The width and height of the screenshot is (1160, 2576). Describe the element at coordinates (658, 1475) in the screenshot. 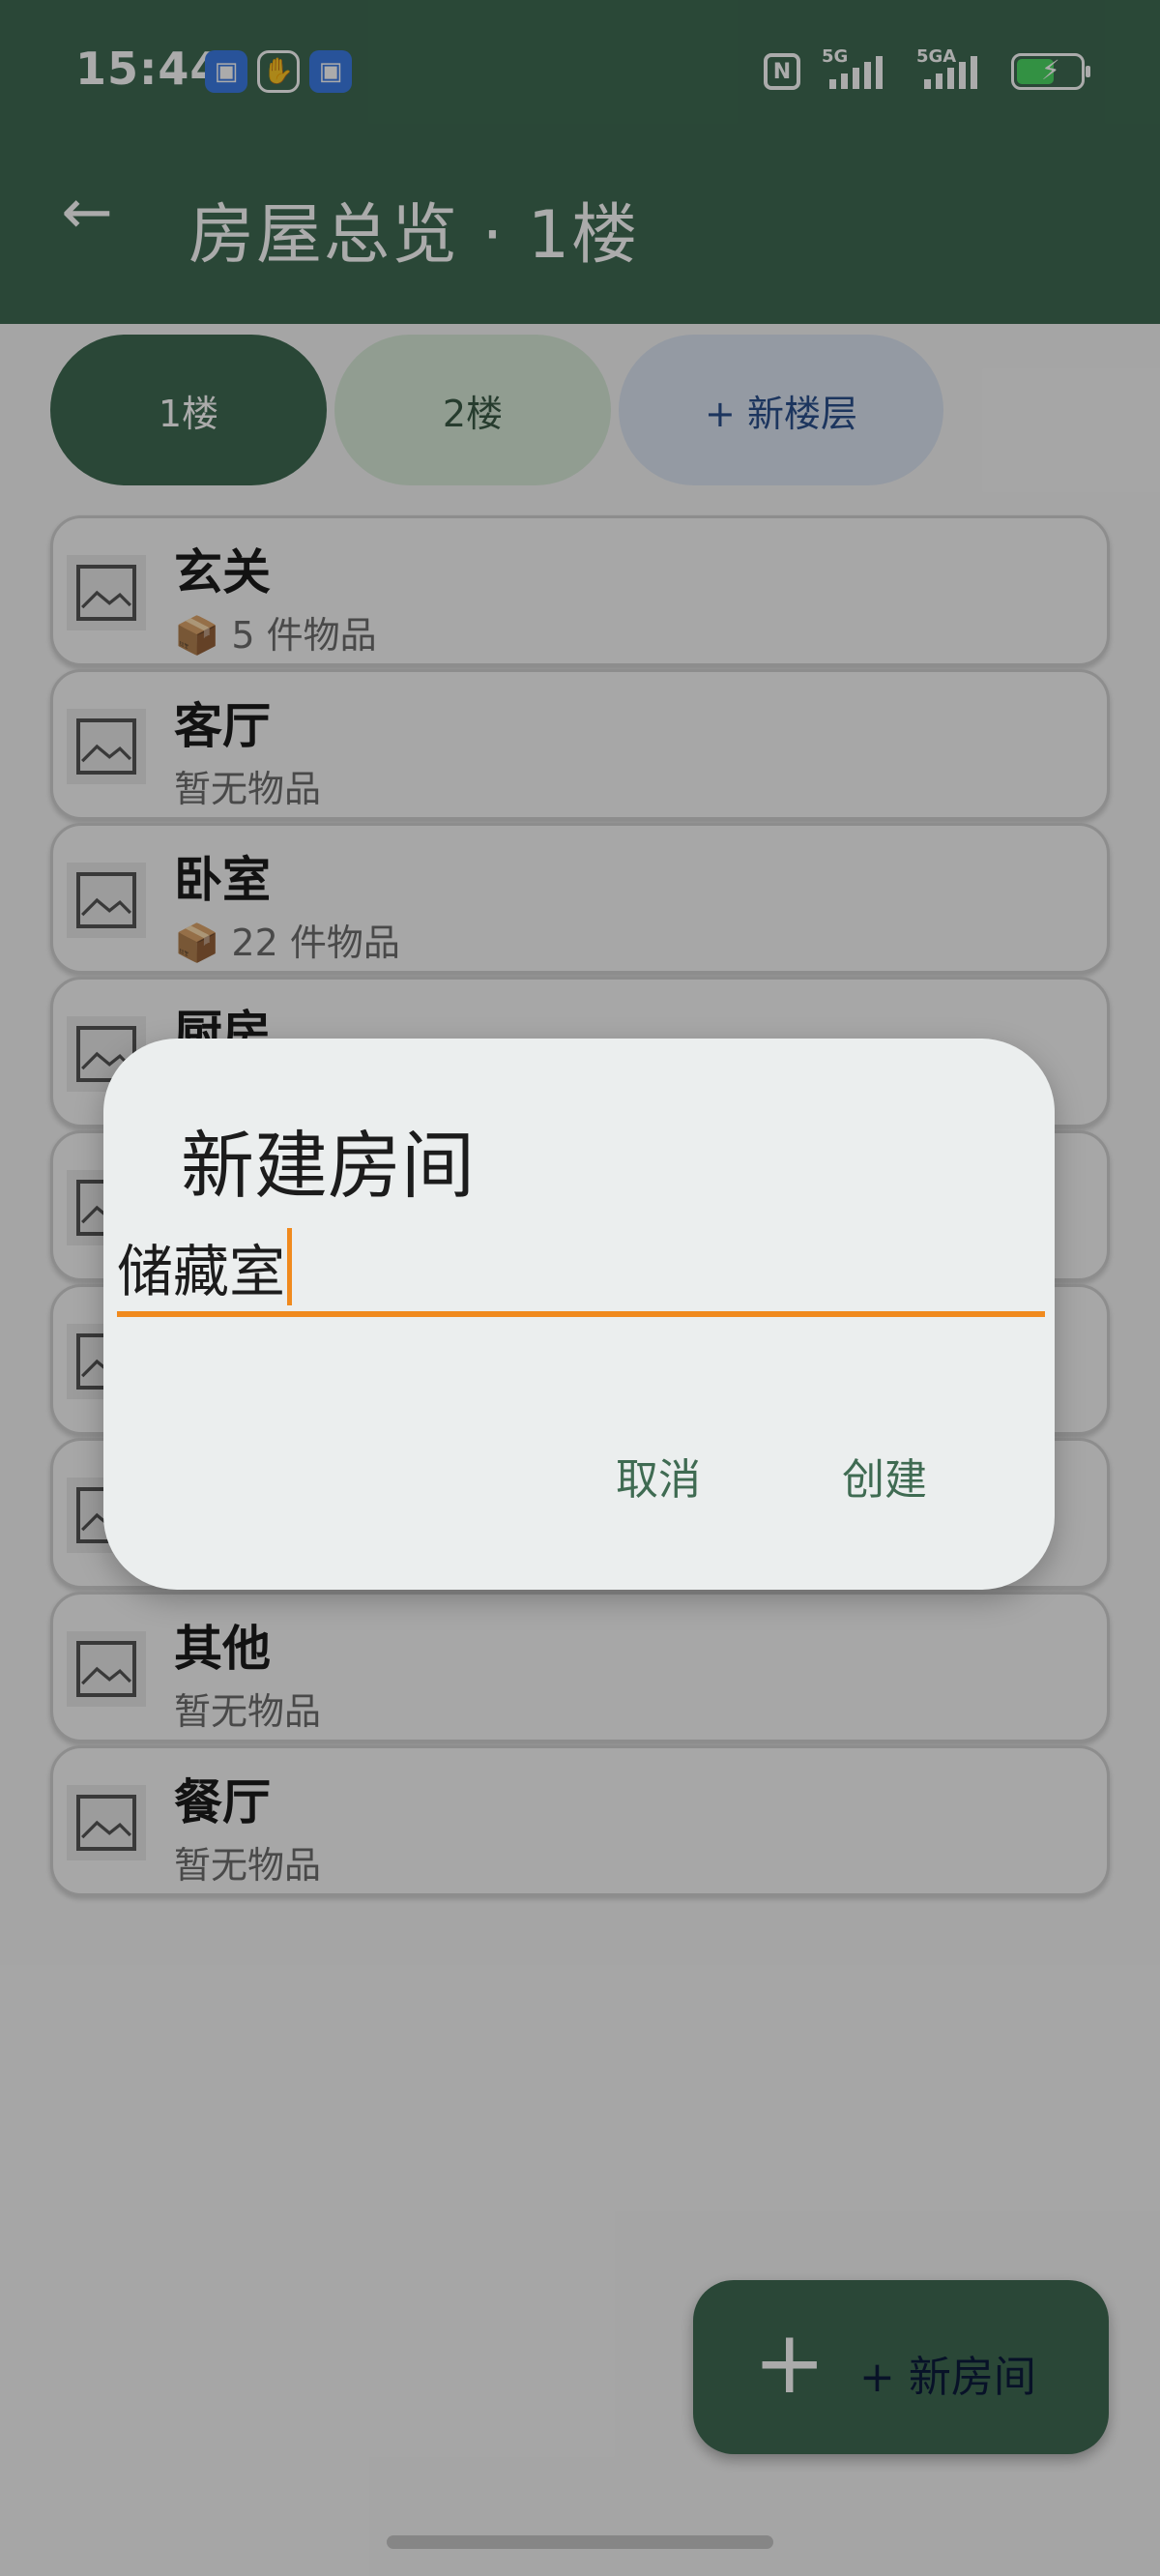

I see `cancel-button: 取消` at that location.